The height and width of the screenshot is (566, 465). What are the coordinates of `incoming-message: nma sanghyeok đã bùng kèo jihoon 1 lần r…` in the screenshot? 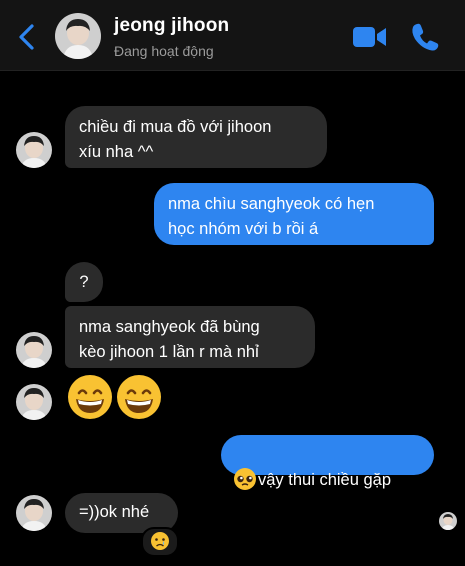 It's located at (190, 337).